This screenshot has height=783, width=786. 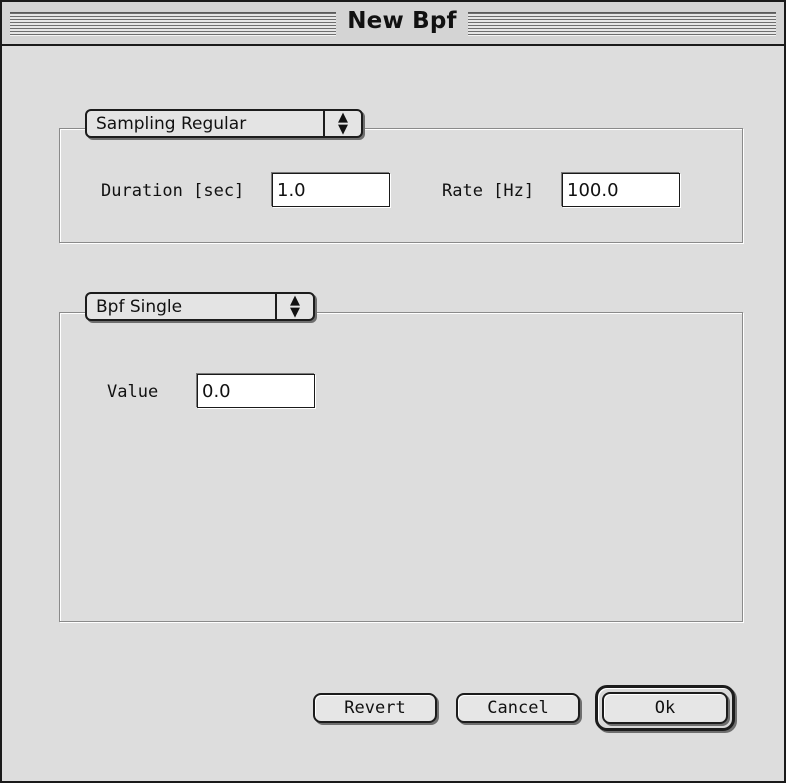 I want to click on rate-label: Rate [Hz], so click(x=488, y=191).